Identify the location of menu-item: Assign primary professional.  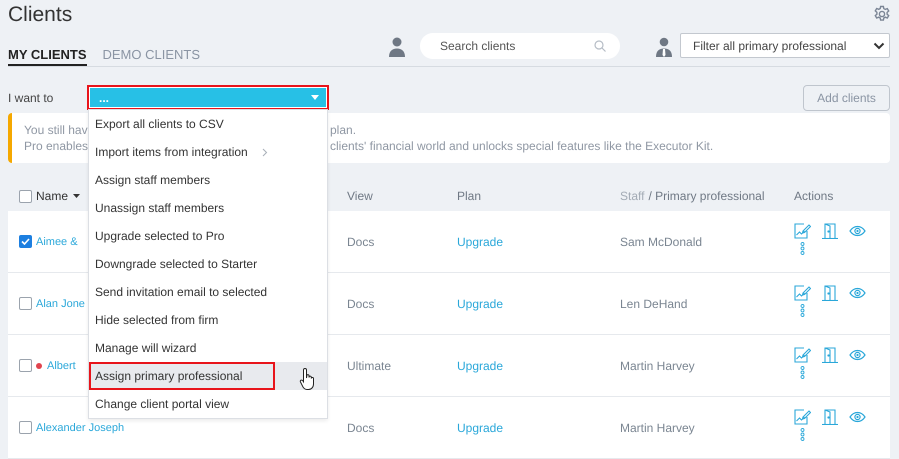
(182, 376).